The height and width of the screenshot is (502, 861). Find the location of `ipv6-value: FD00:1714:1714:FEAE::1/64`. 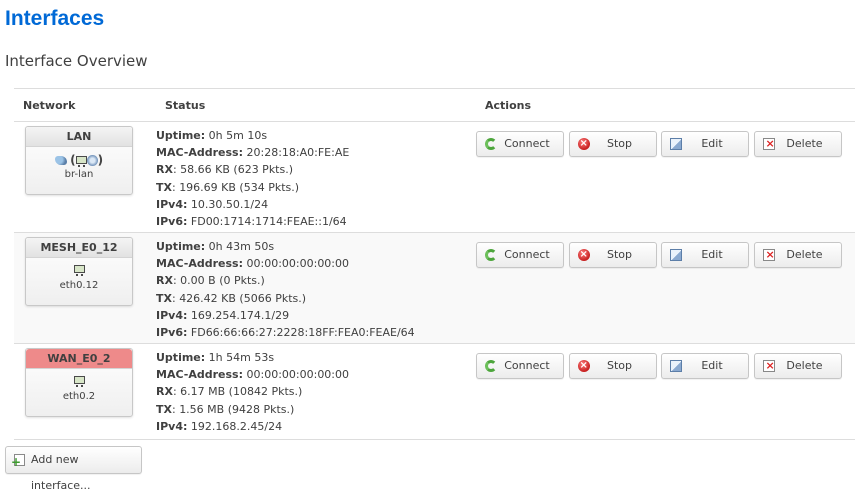

ipv6-value: FD00:1714:1714:FEAE::1/64 is located at coordinates (268, 222).